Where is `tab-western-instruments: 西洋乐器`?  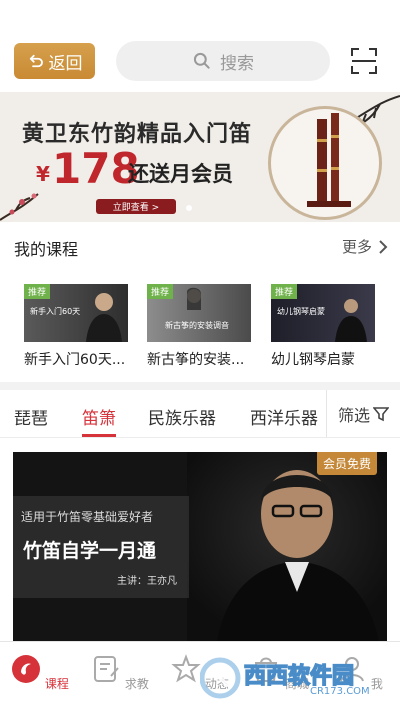
tab-western-instruments: 西洋乐器 is located at coordinates (284, 416).